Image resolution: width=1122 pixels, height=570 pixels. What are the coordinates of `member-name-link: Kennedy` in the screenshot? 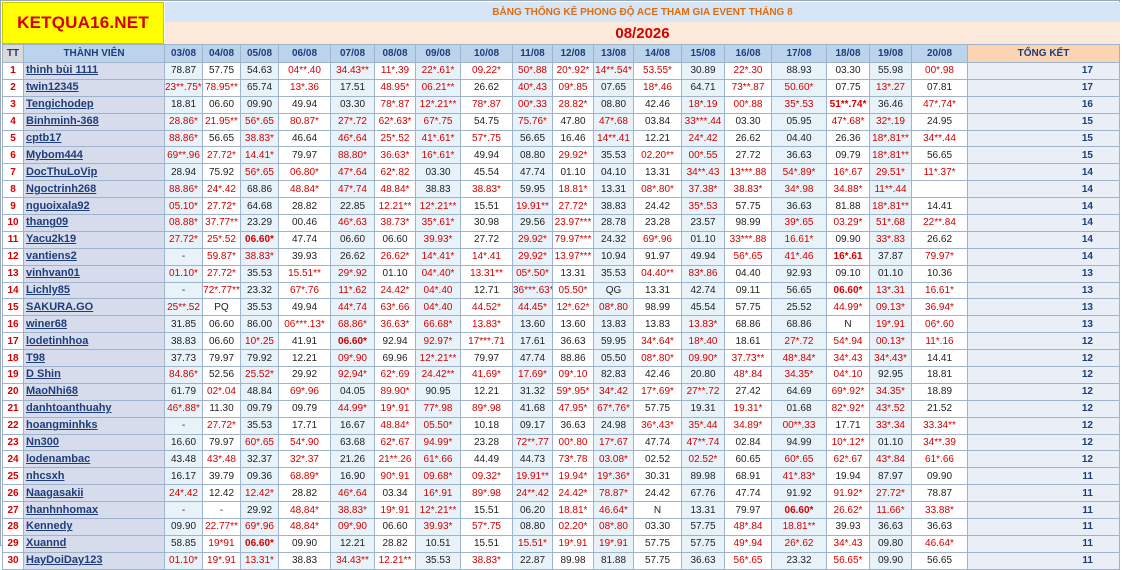 It's located at (94, 527).